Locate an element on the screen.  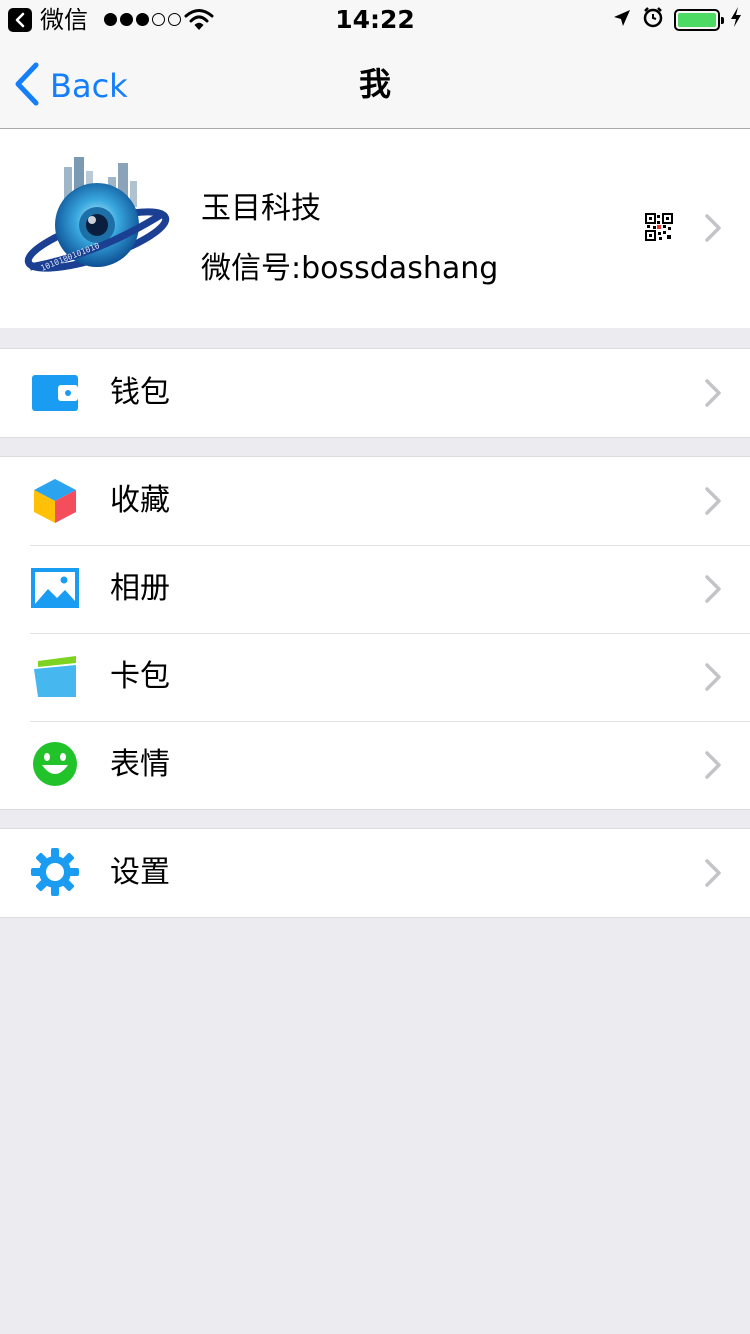
navigation-bar: Back 我 is located at coordinates (375, 84).